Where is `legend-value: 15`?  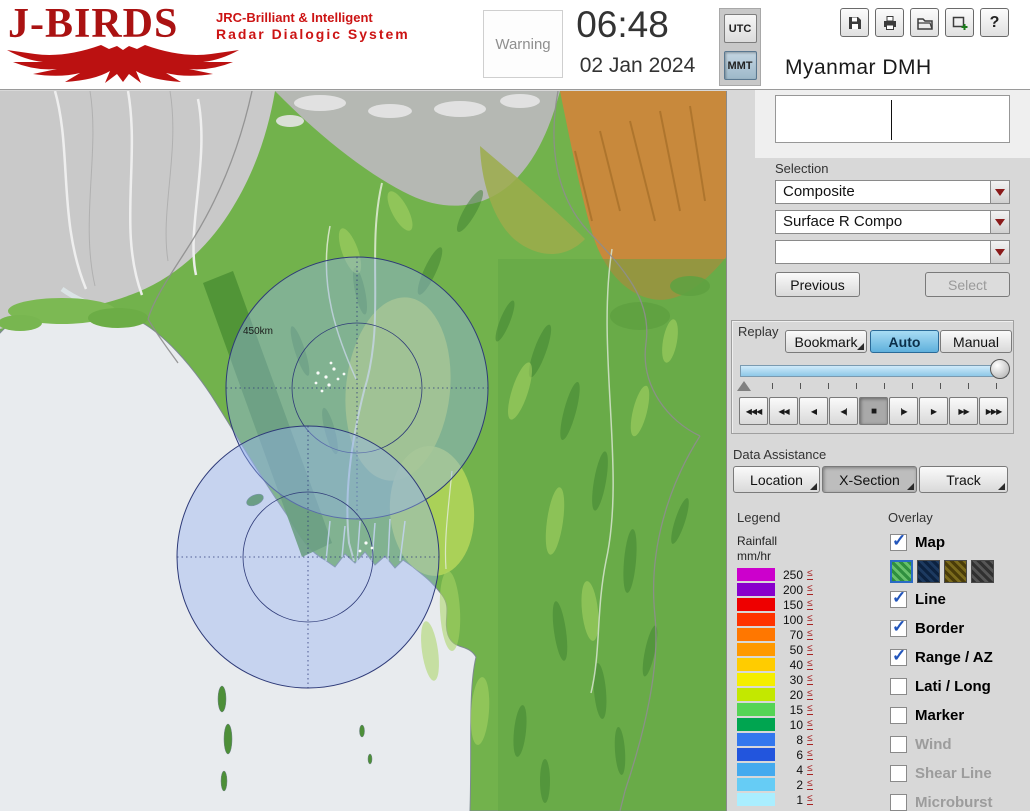 legend-value: 15 is located at coordinates (796, 709).